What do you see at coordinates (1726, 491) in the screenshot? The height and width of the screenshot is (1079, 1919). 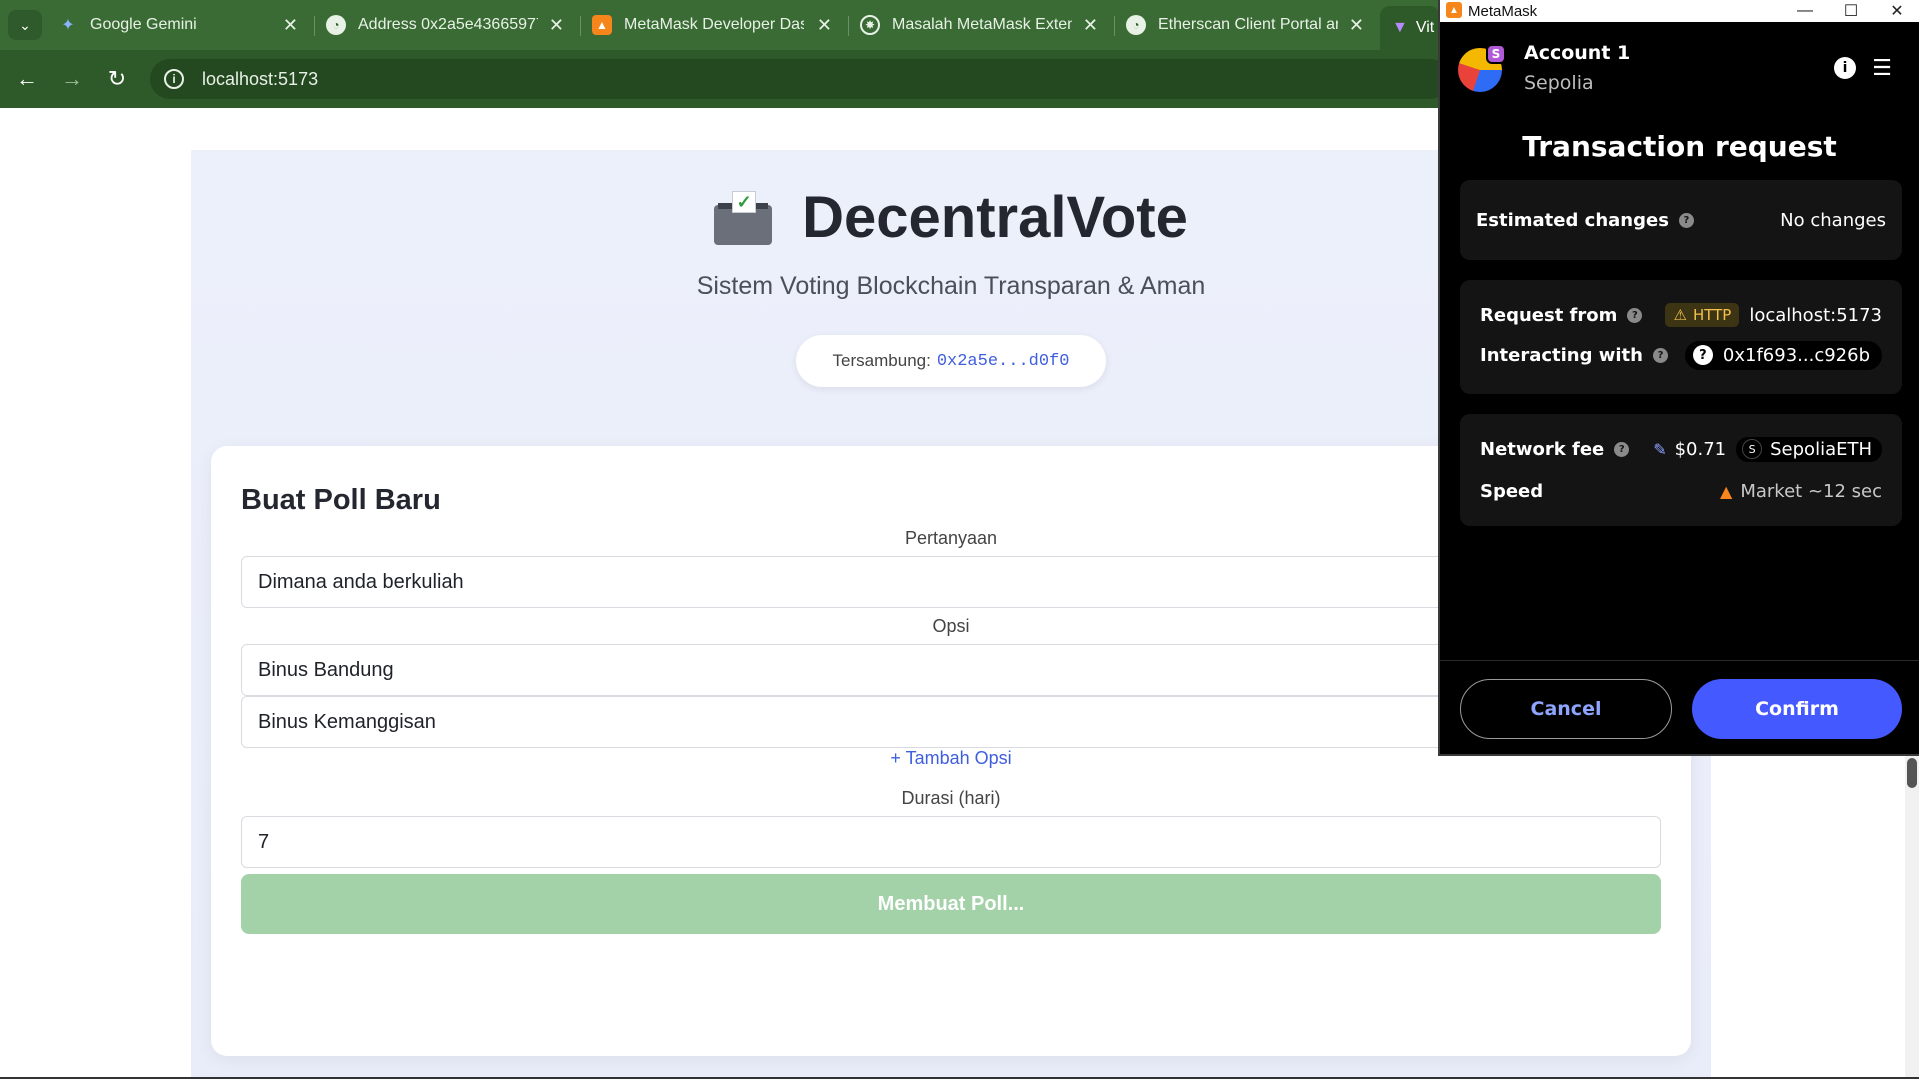 I see `fox-icon: ▲` at bounding box center [1726, 491].